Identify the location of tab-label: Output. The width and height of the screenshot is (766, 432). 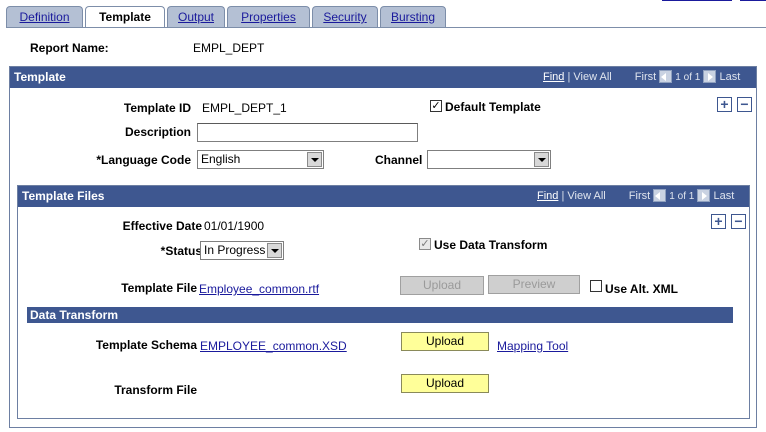
(196, 17).